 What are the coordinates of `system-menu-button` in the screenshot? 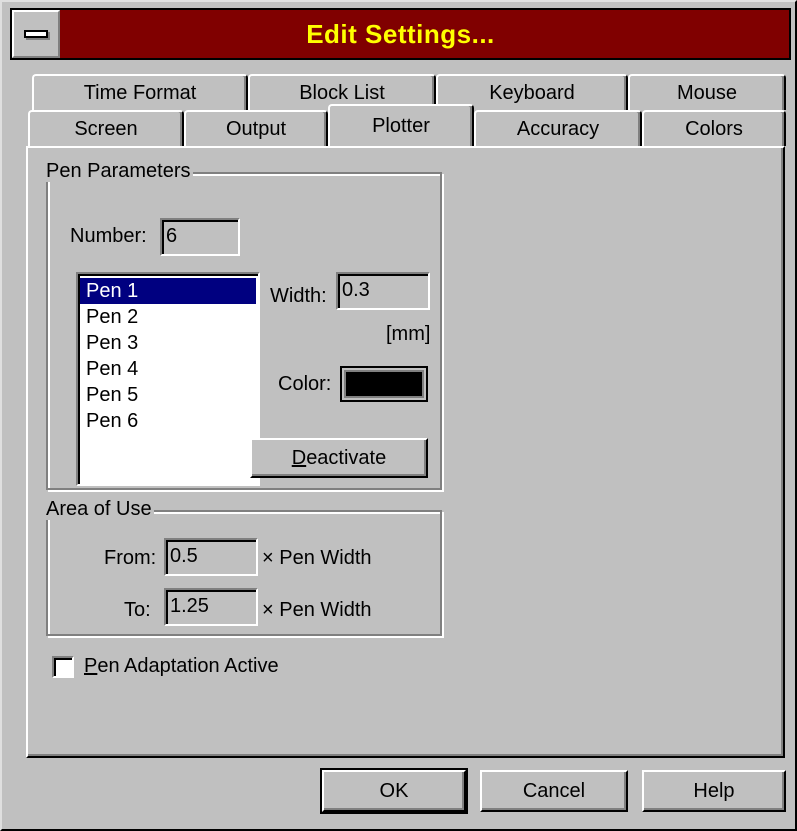 It's located at (36, 34).